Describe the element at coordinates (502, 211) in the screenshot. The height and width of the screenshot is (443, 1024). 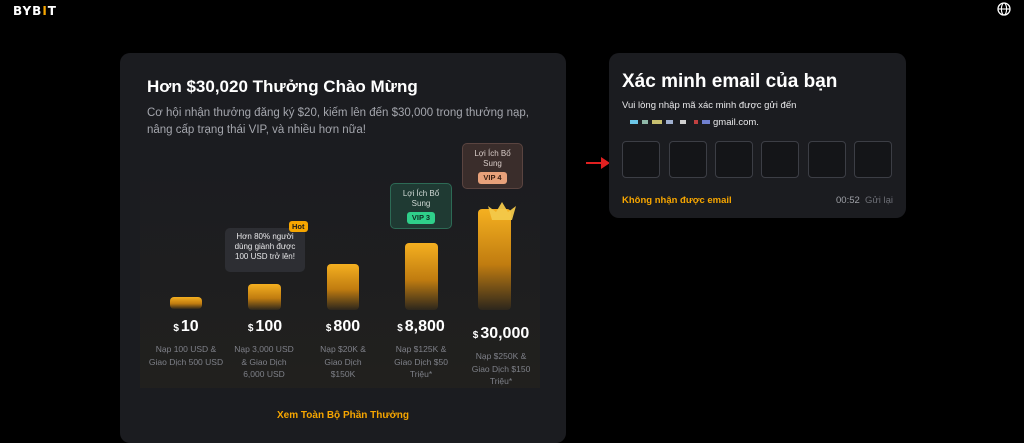
I see `crown-icon` at that location.